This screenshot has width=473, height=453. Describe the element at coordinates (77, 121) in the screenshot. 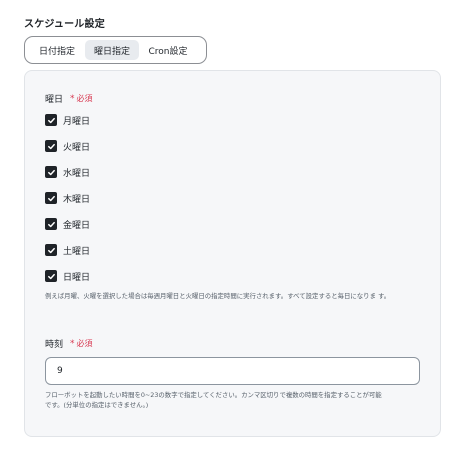

I see `checkbox-label: 月曜日` at that location.